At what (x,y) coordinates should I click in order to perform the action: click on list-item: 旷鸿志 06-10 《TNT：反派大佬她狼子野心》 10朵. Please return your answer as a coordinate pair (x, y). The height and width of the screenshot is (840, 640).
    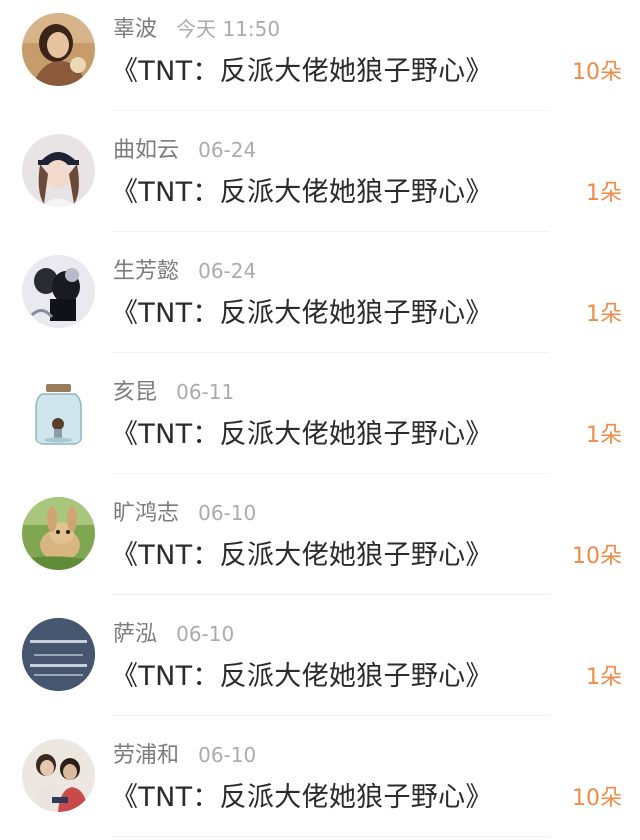
    Looking at the image, I should click on (320, 544).